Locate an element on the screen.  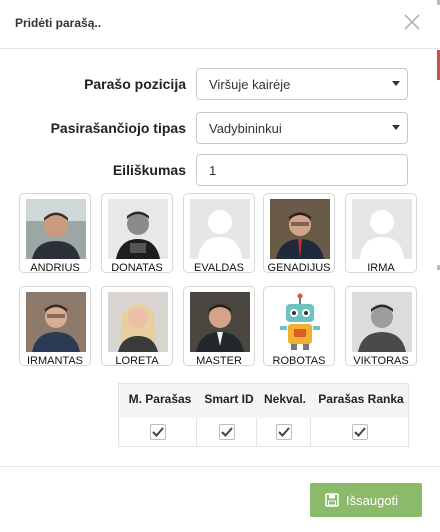
column-header: M. Parašas is located at coordinates (160, 399).